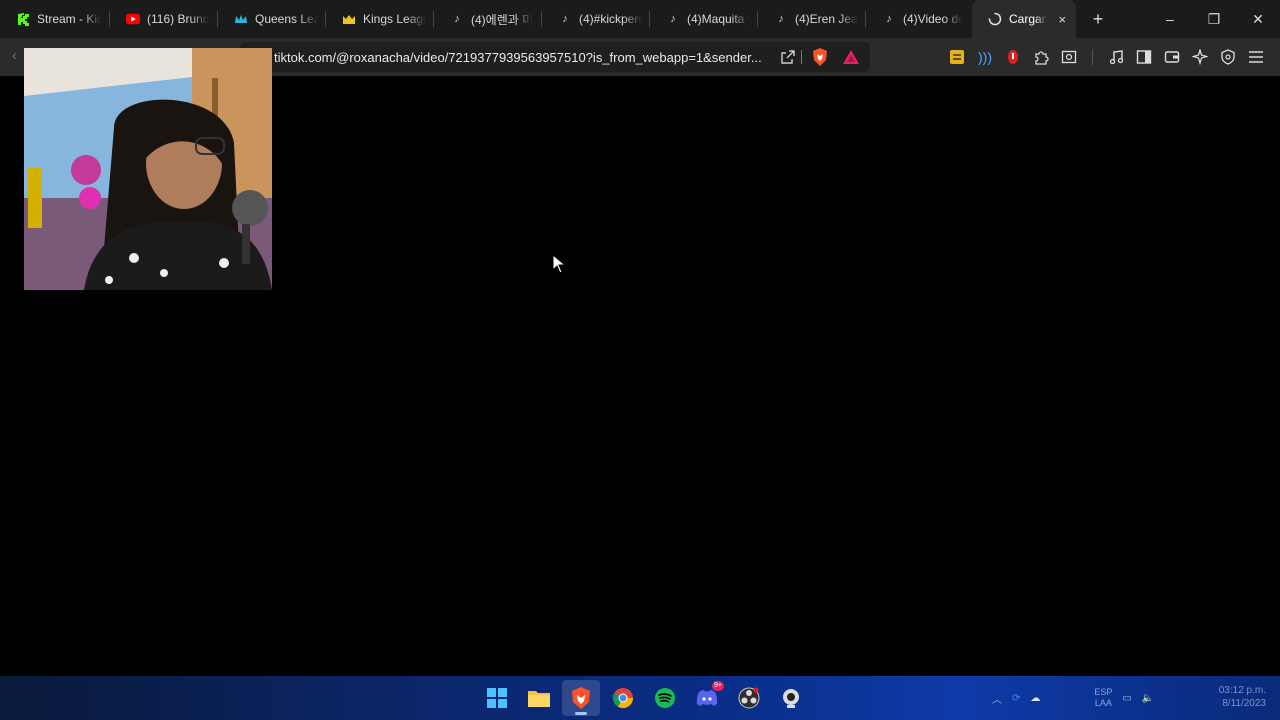 Image resolution: width=1280 pixels, height=720 pixels. I want to click on volume-icon: 🔈, so click(1148, 698).